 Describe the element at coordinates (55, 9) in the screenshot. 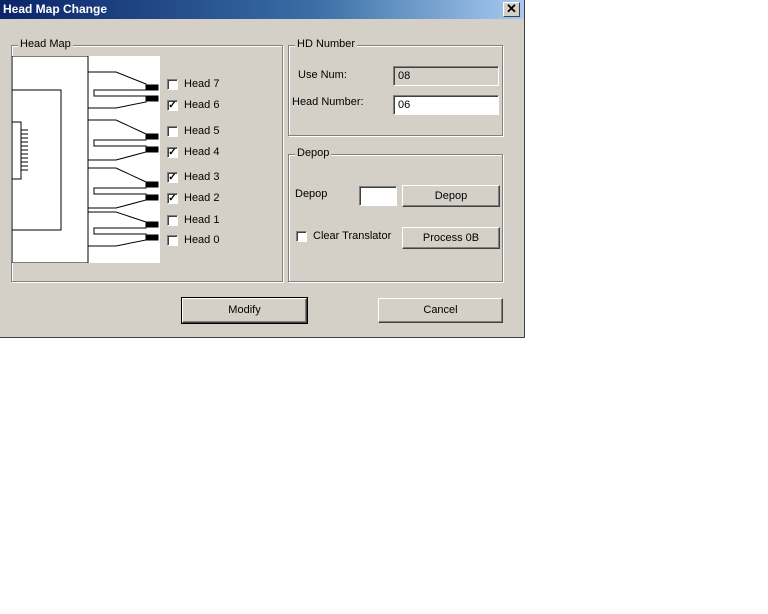

I see `window-title: Head Map Change` at that location.